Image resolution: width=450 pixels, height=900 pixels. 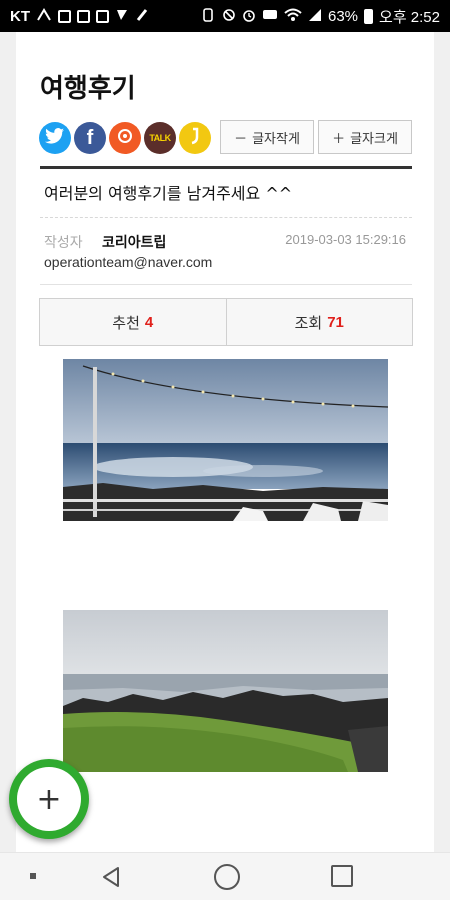 I want to click on stats-bar: 추천 4 조회 71, so click(x=226, y=322).